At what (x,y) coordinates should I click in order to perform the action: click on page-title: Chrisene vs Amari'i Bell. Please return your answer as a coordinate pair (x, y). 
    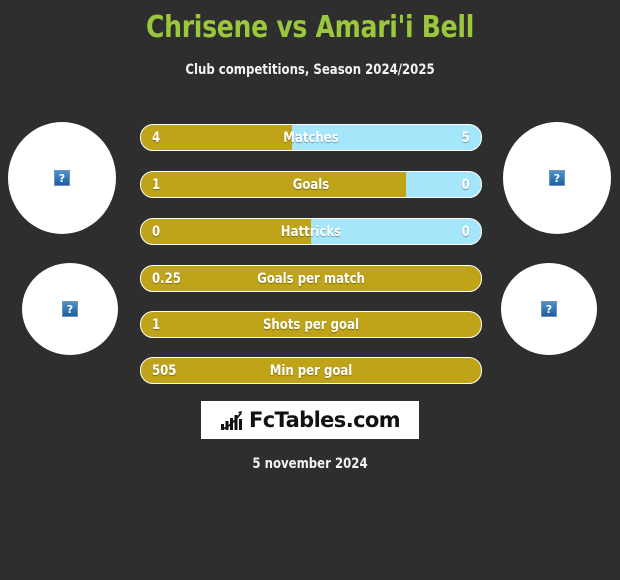
    Looking at the image, I should click on (310, 27).